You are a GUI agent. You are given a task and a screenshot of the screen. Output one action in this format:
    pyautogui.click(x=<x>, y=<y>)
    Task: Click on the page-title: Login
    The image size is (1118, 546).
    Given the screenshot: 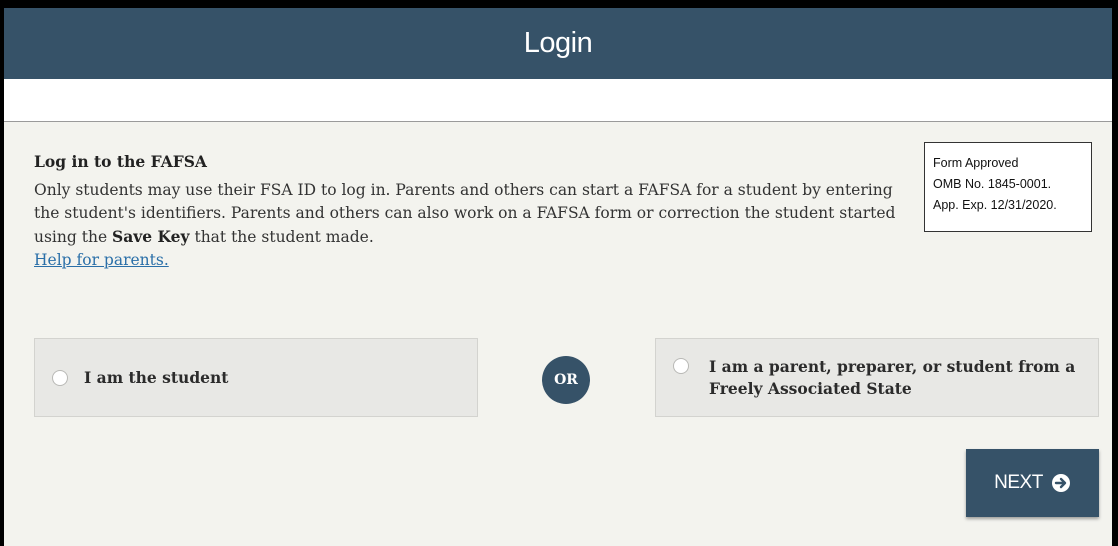 What is the action you would take?
    pyautogui.click(x=558, y=43)
    